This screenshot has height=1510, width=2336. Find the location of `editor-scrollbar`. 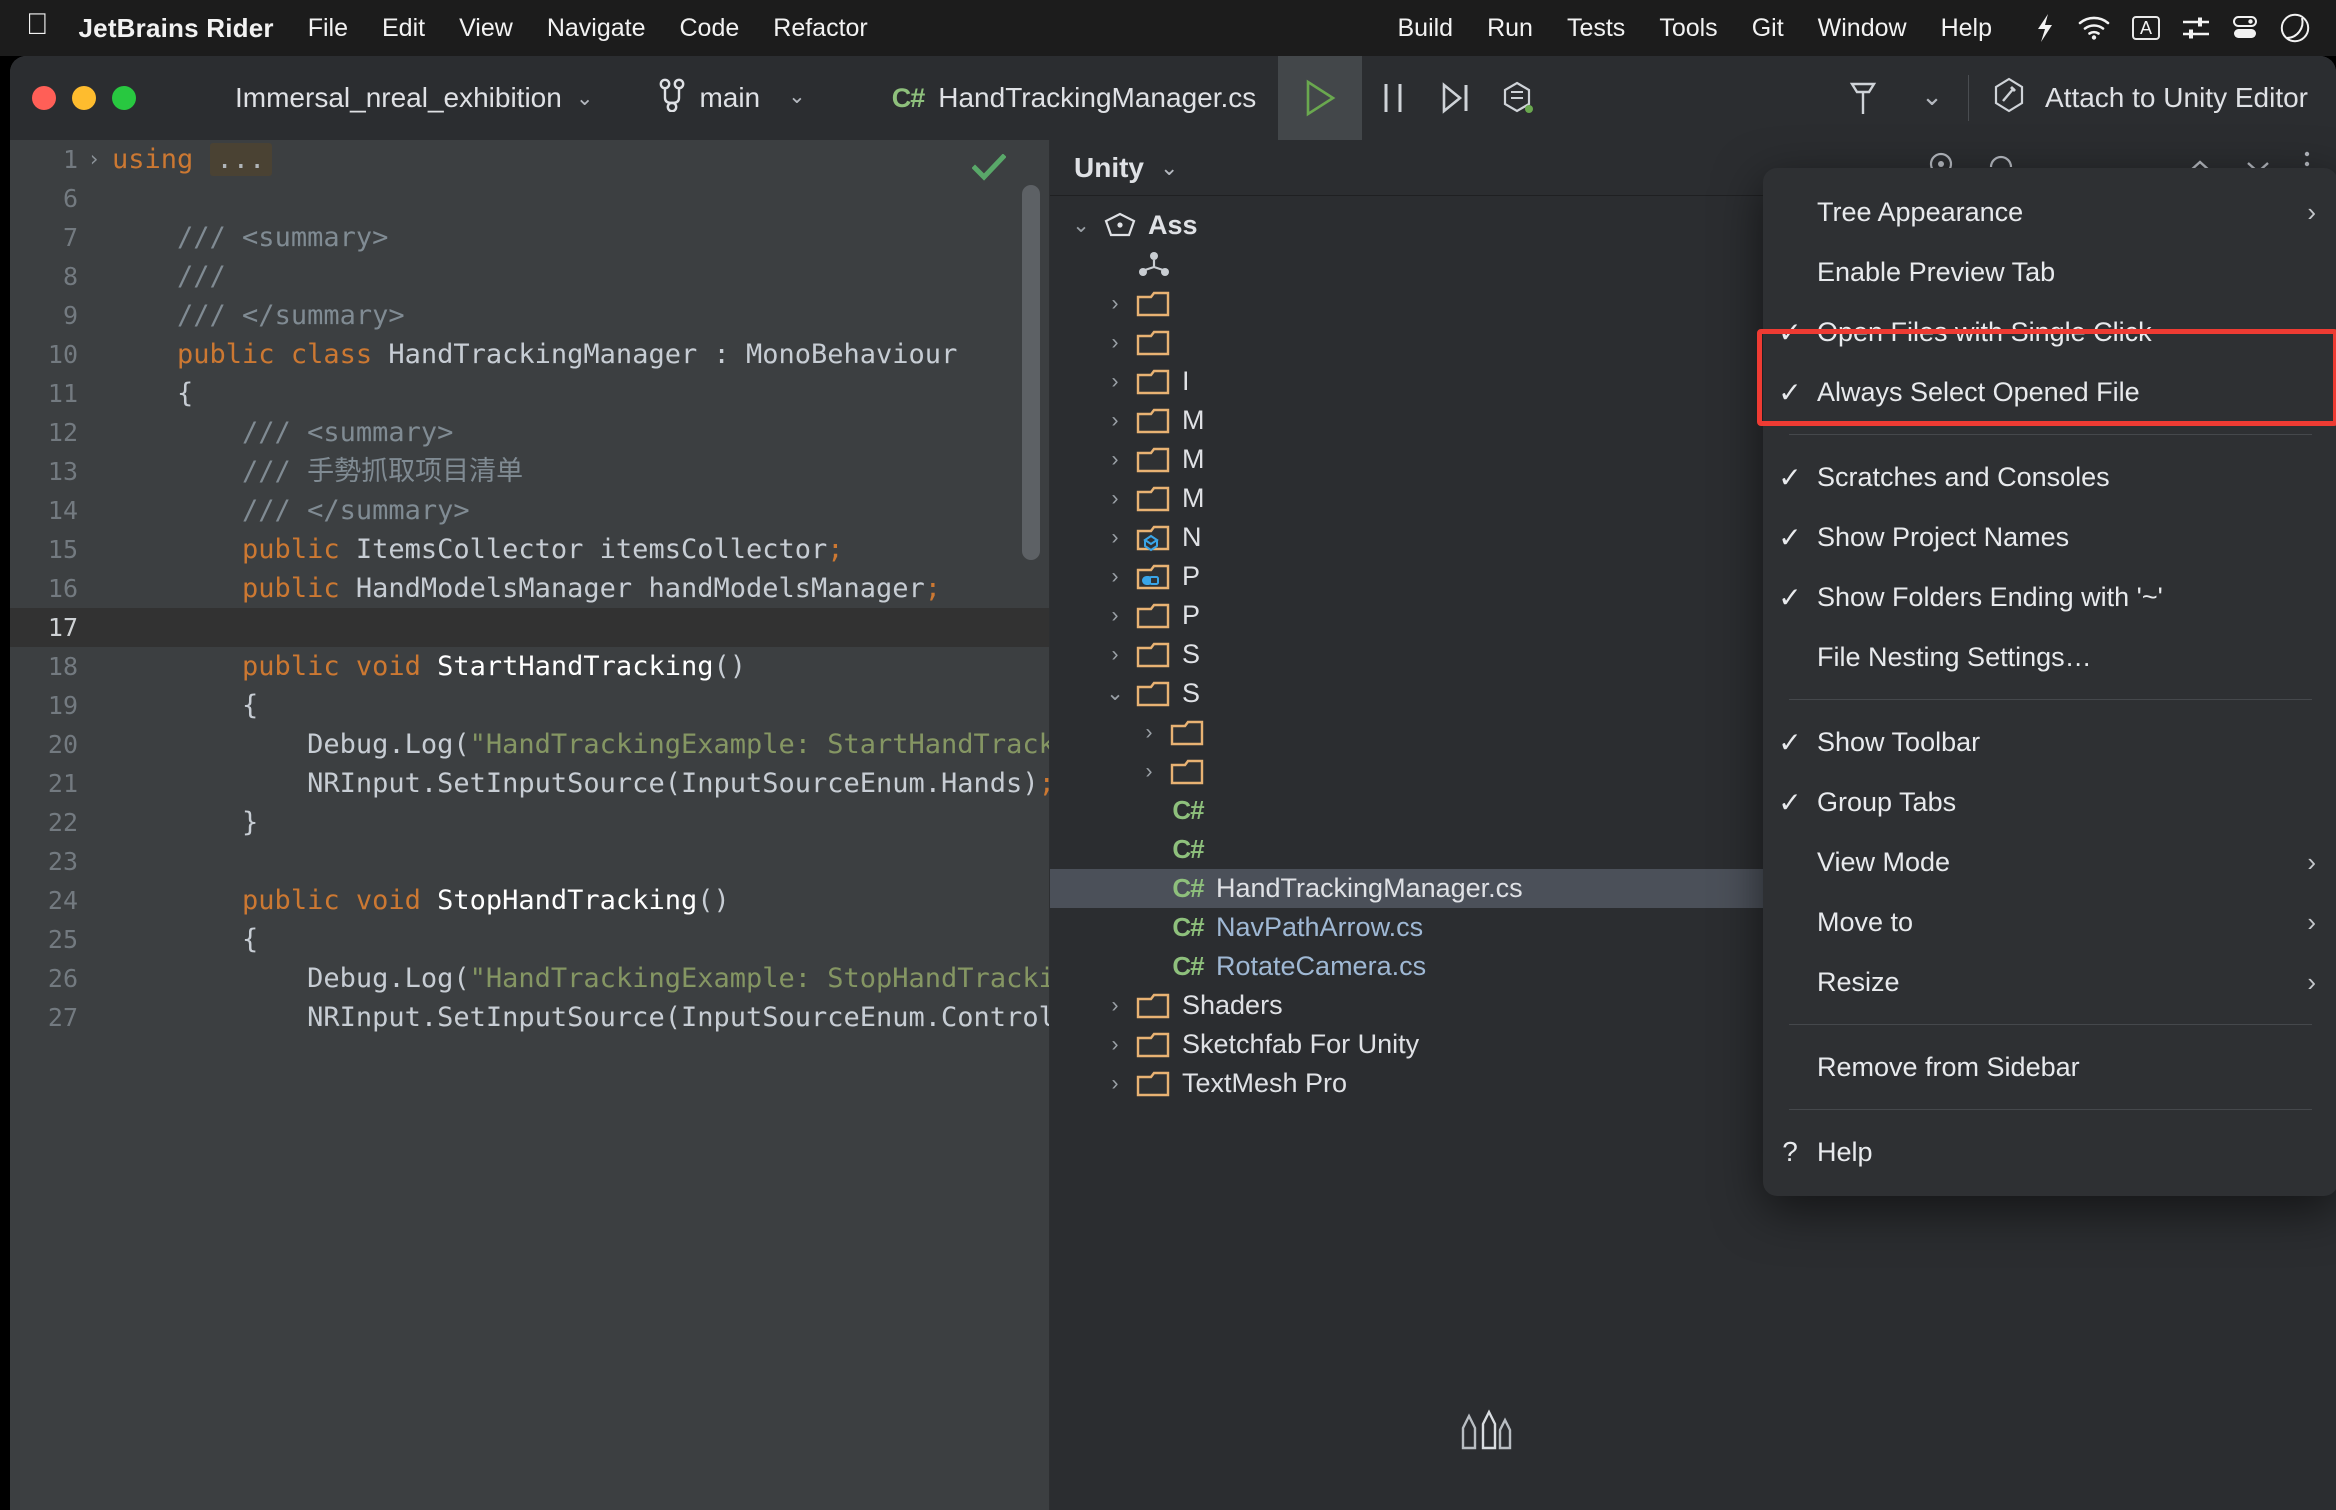

editor-scrollbar is located at coordinates (1031, 372).